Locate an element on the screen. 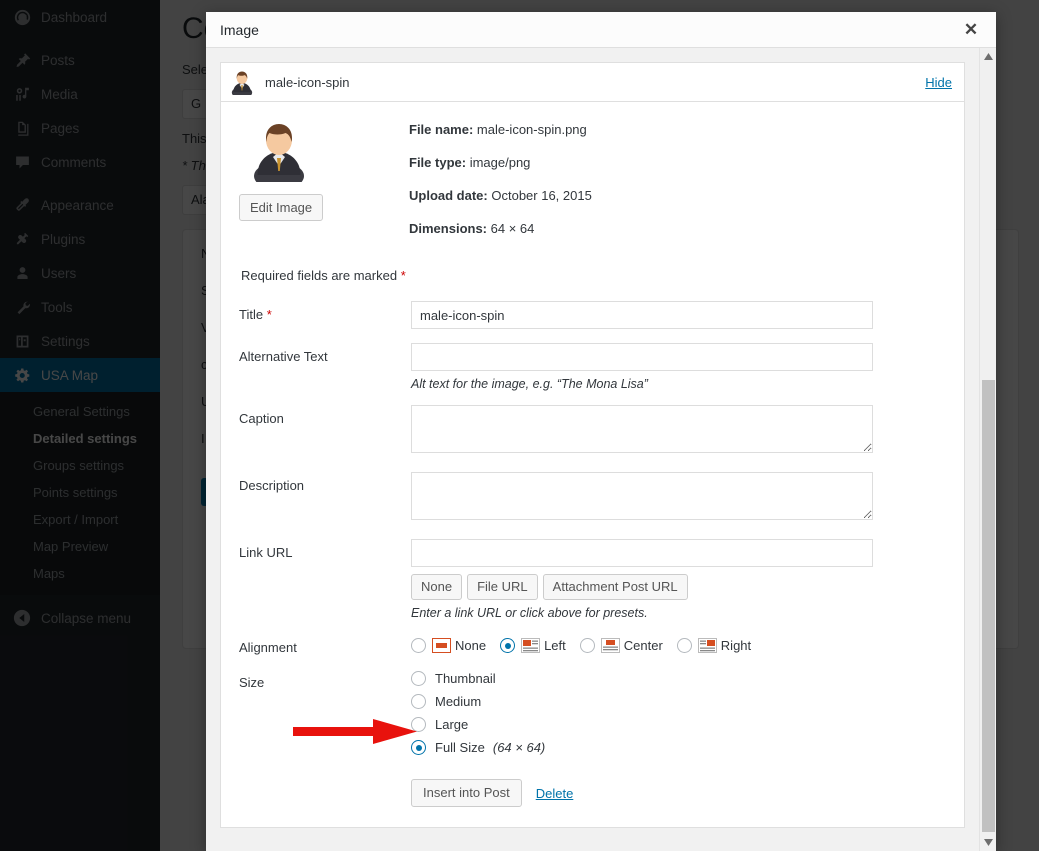  delete-link: Delete is located at coordinates (555, 793).